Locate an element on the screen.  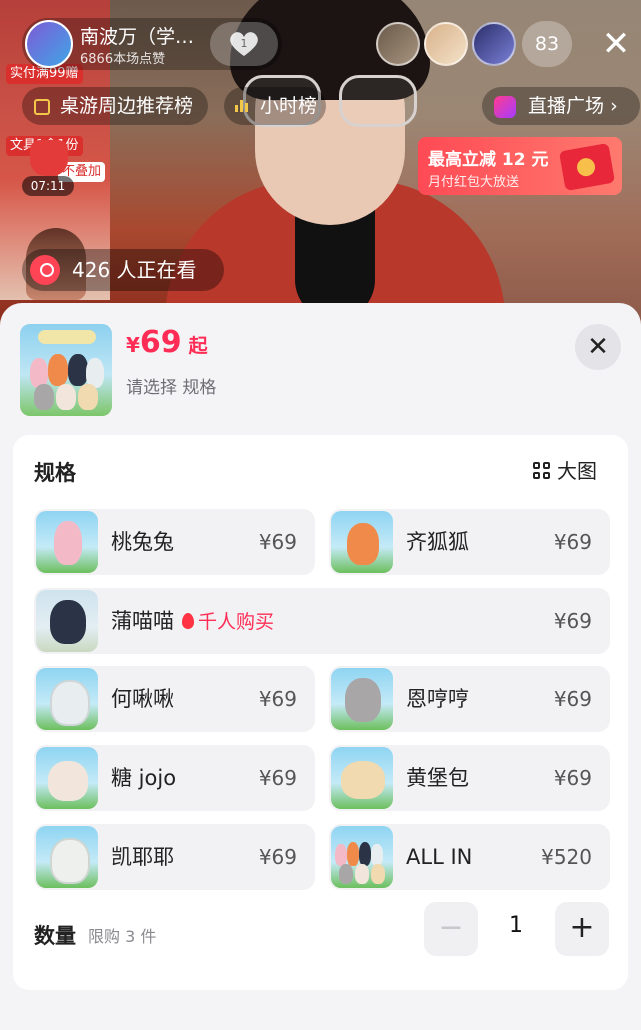
hour-rank-pill: 小时榜 is located at coordinates (275, 106).